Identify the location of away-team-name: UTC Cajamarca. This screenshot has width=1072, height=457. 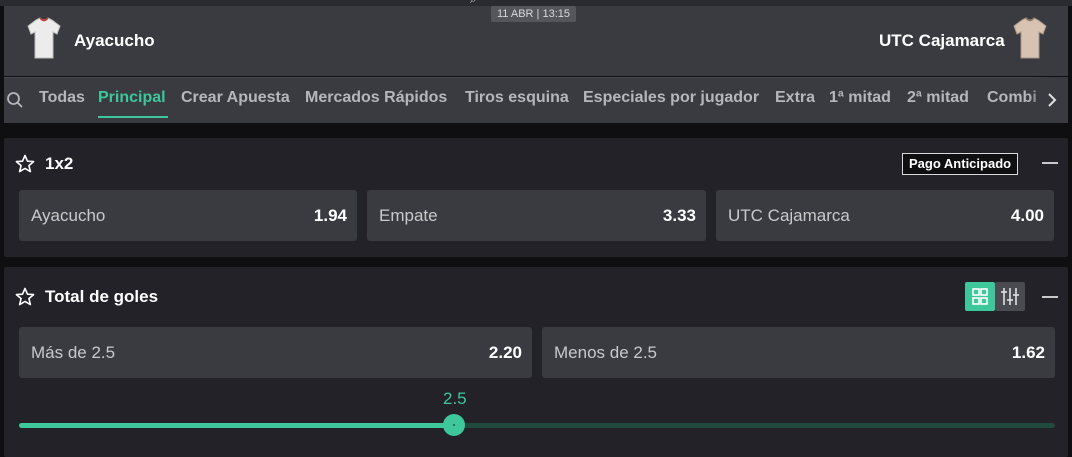
(942, 40).